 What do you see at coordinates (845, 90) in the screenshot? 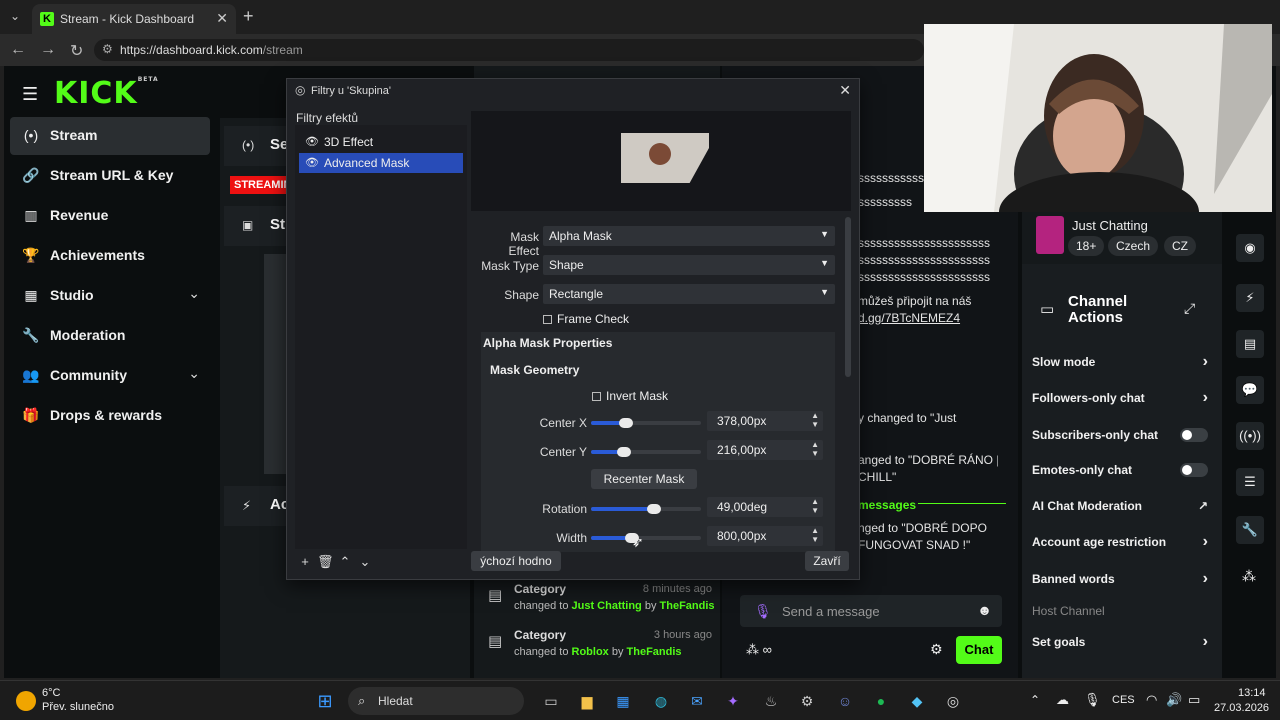
I see `close-icon: ✕` at bounding box center [845, 90].